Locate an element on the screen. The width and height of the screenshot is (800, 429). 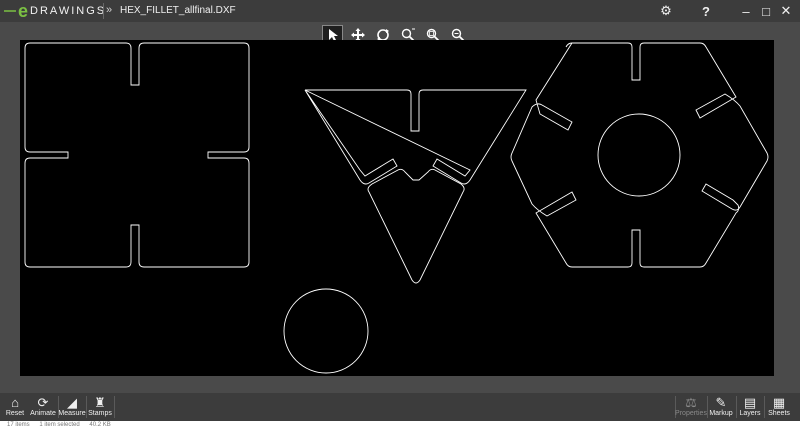
sheets-label: Sheets is located at coordinates (779, 413).